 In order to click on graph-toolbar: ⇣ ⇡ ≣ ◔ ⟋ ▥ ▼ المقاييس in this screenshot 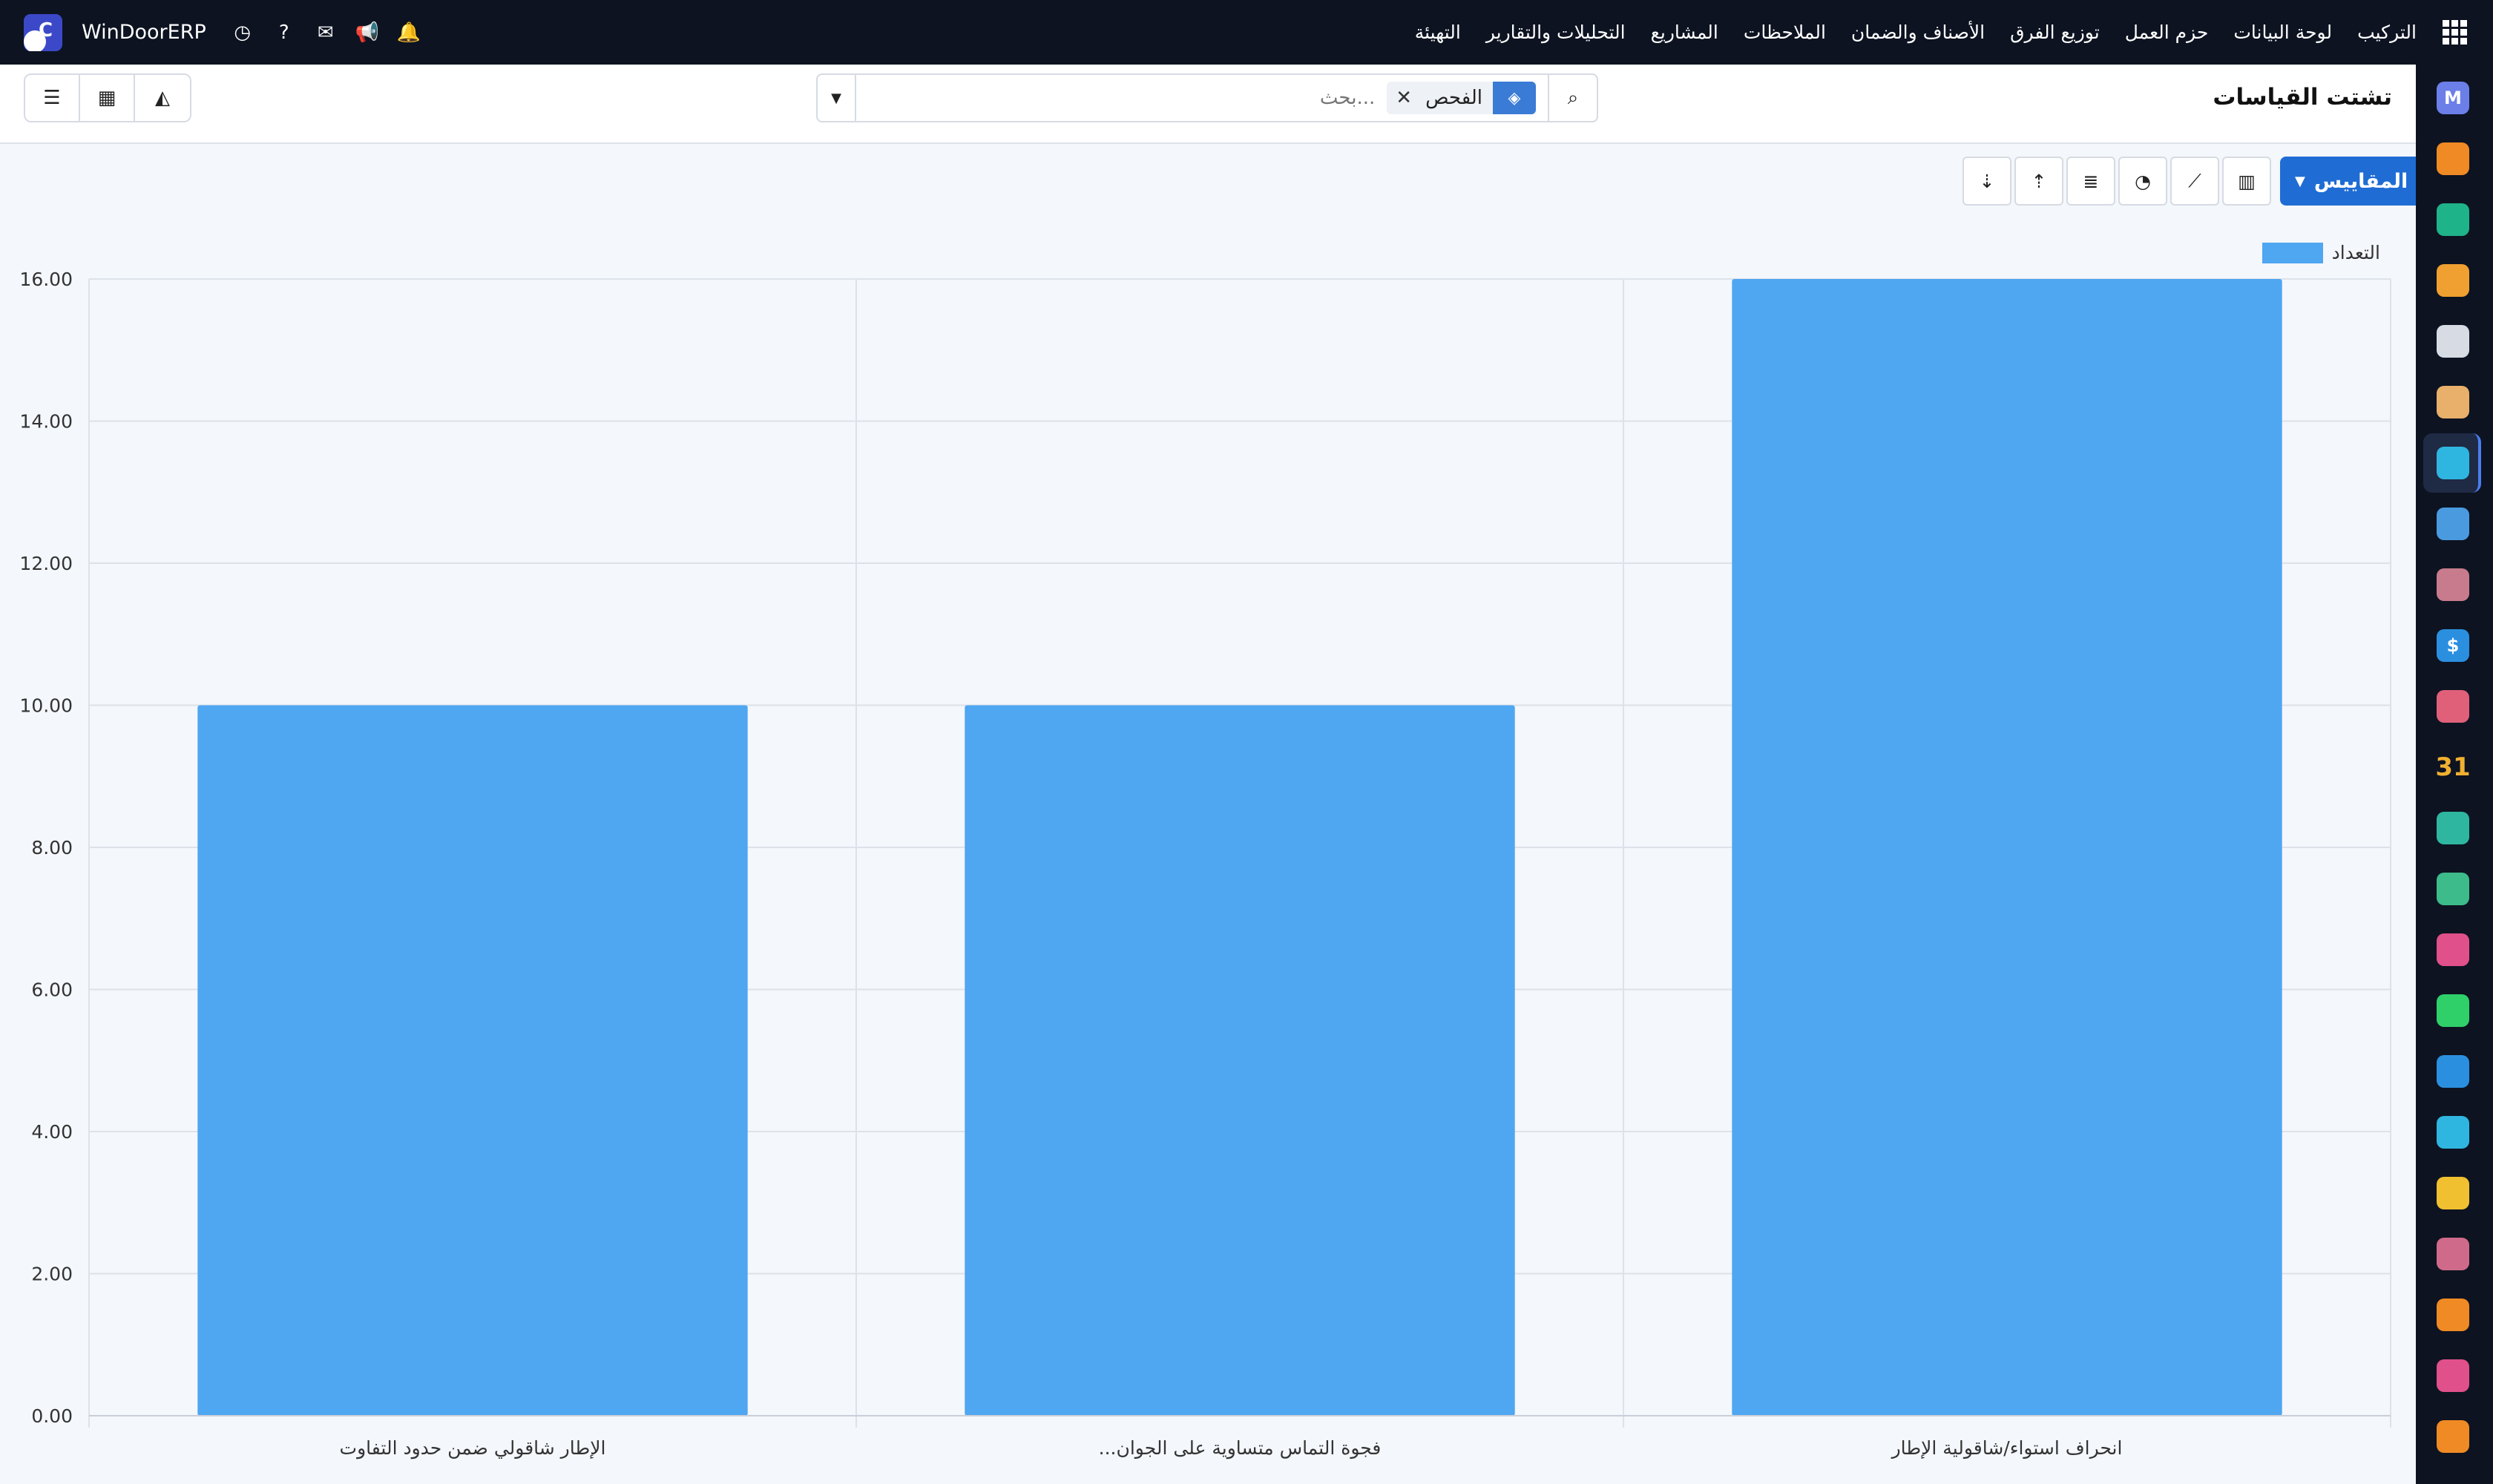, I will do `click(2192, 181)`.